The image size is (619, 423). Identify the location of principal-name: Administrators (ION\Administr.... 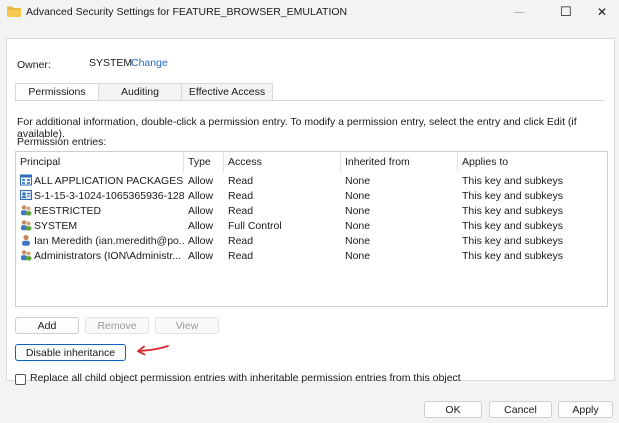
(108, 256).